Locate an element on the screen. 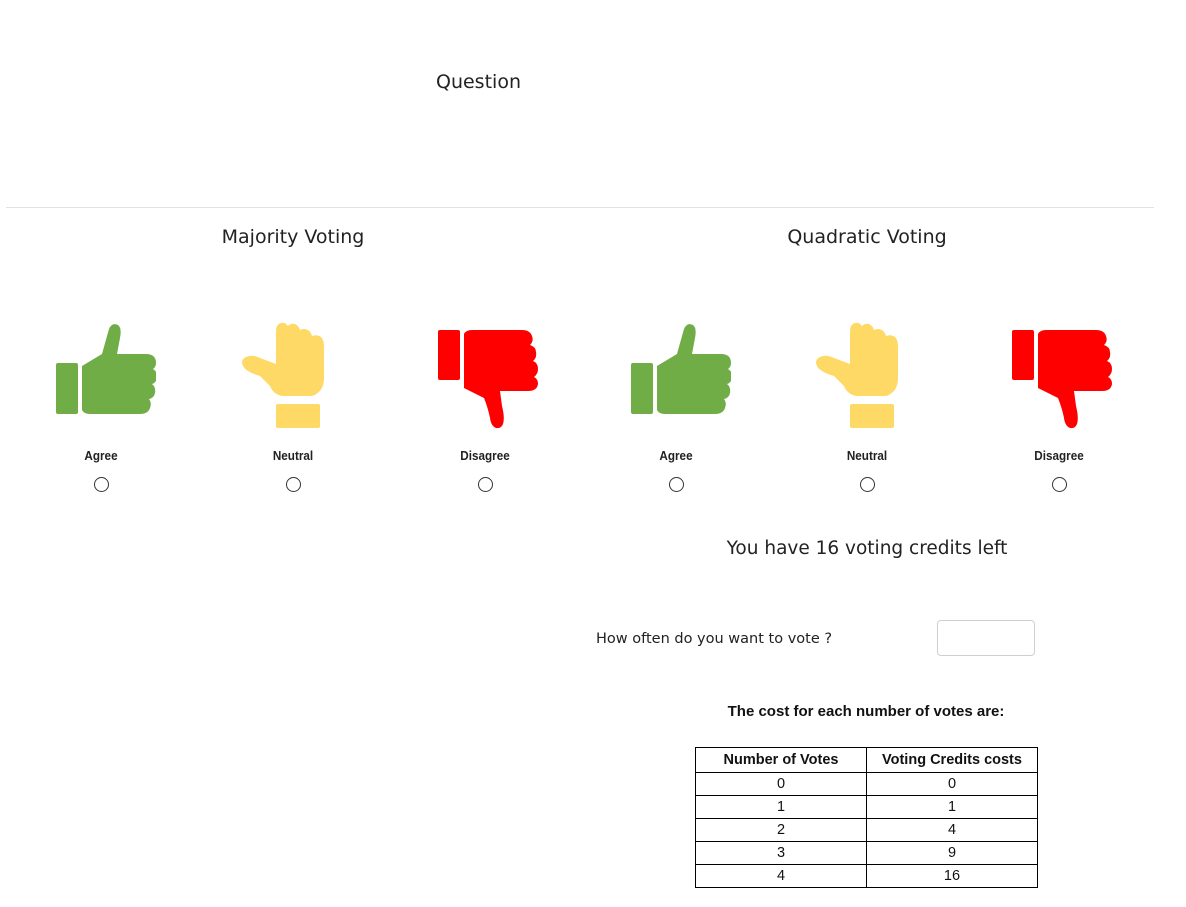 The image size is (1186, 907). majority-agree-label: Agree is located at coordinates (101, 455).